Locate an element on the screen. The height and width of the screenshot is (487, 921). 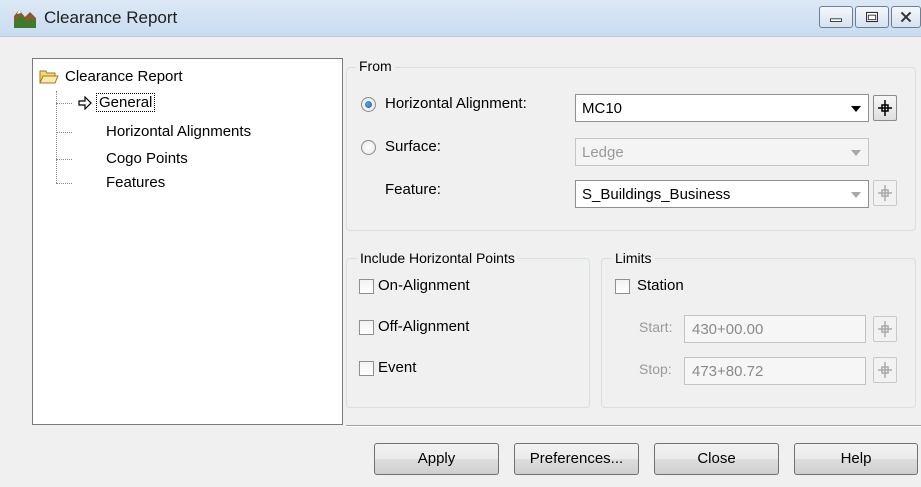
stop-pick-button is located at coordinates (885, 370).